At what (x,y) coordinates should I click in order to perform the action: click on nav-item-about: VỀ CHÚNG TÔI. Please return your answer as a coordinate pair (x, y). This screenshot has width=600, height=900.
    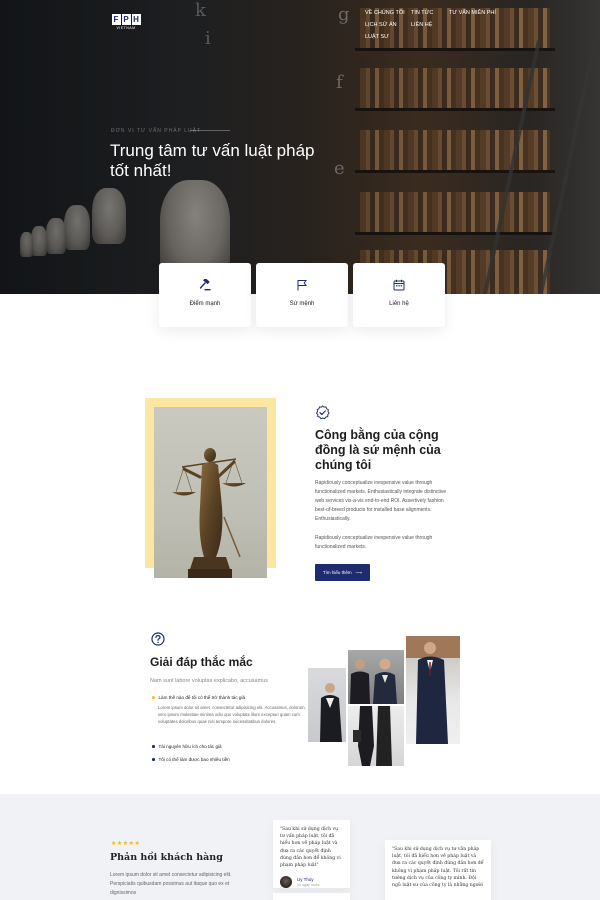
    Looking at the image, I should click on (385, 13).